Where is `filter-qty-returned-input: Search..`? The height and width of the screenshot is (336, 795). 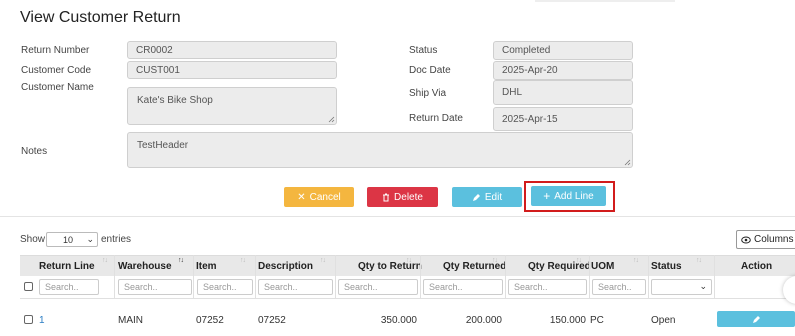
filter-qty-returned-input: Search.. is located at coordinates (463, 287).